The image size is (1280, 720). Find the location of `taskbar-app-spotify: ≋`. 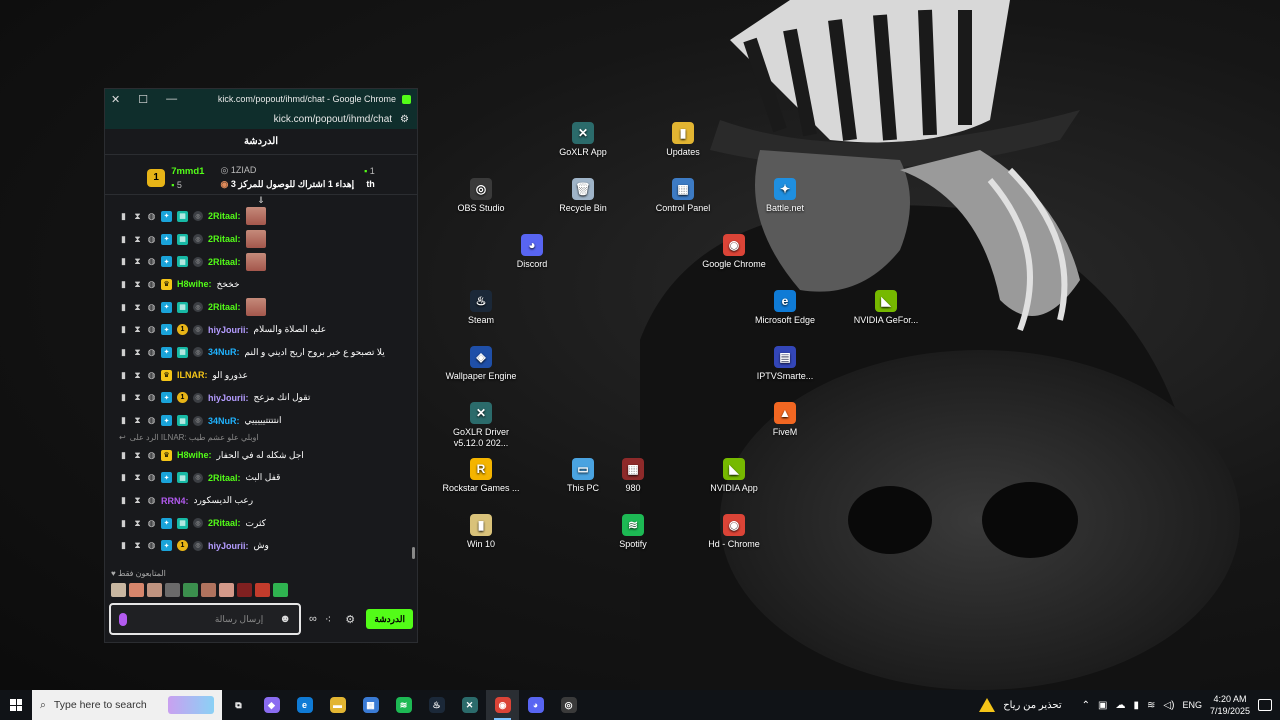

taskbar-app-spotify: ≋ is located at coordinates (403, 705).